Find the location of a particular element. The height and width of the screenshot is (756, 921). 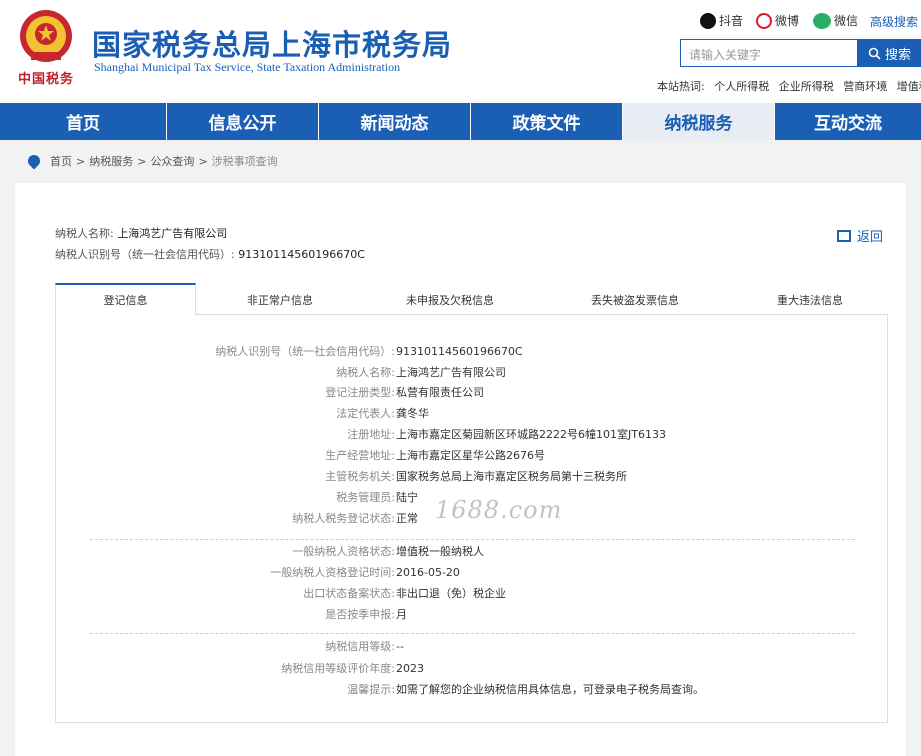

back-icon is located at coordinates (844, 235).